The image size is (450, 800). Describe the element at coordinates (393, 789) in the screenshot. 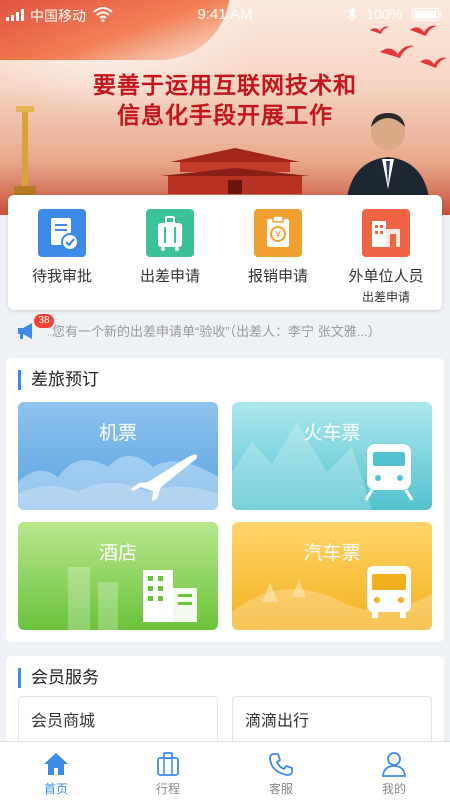

I see `tab-label: 我的` at that location.